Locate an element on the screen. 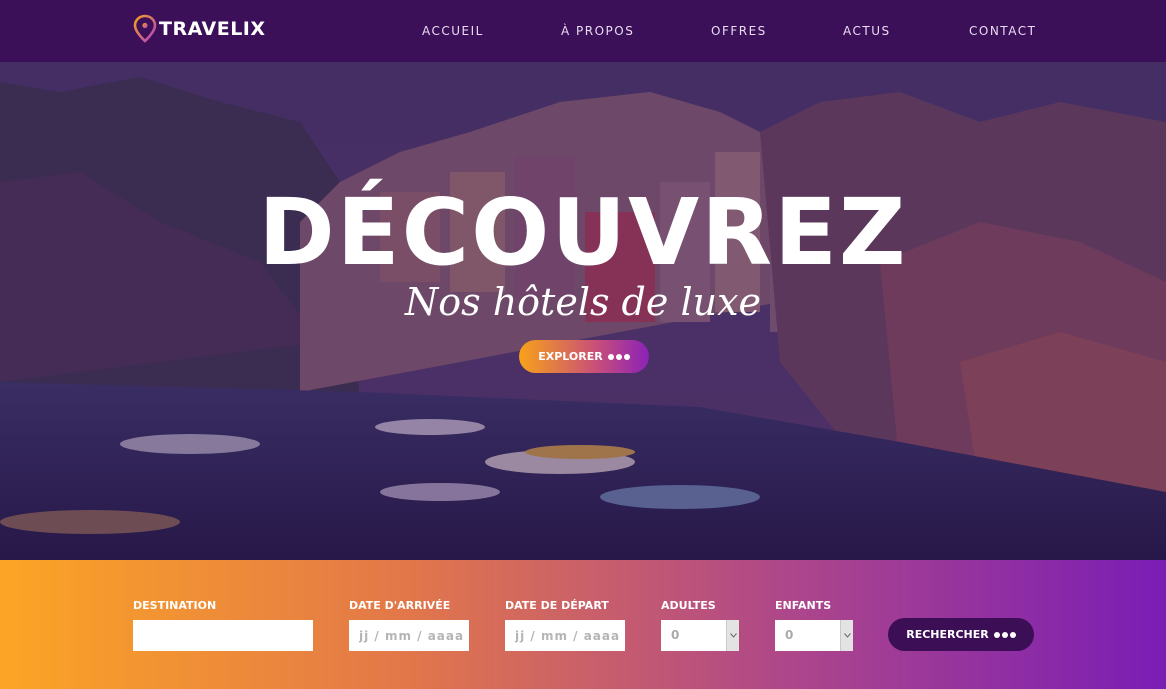 This screenshot has width=1166, height=689. hero-title: DÉCOUVREZ is located at coordinates (583, 232).